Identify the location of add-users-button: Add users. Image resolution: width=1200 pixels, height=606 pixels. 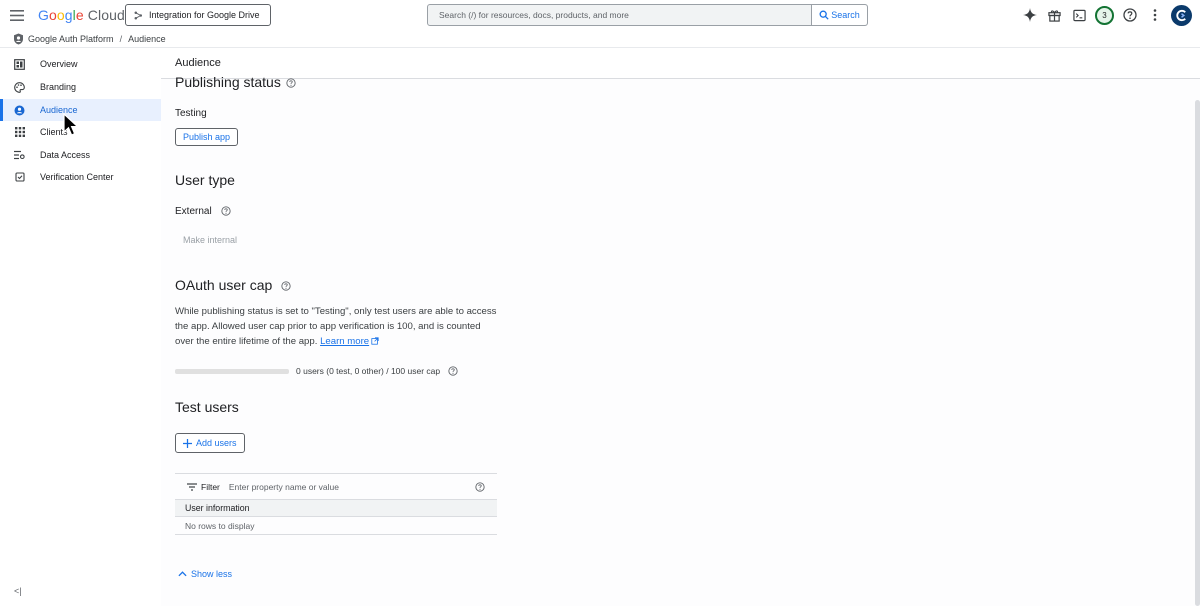
(210, 443).